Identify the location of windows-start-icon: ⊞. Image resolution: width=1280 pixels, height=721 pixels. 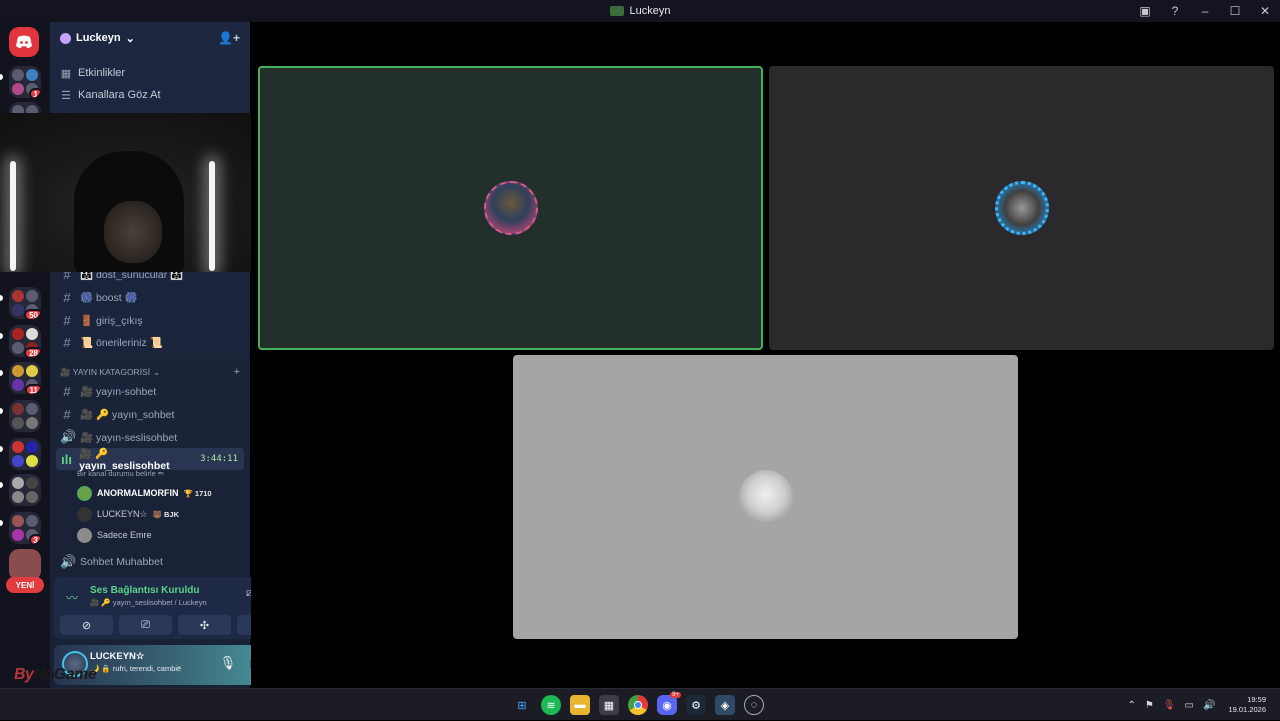
(522, 705).